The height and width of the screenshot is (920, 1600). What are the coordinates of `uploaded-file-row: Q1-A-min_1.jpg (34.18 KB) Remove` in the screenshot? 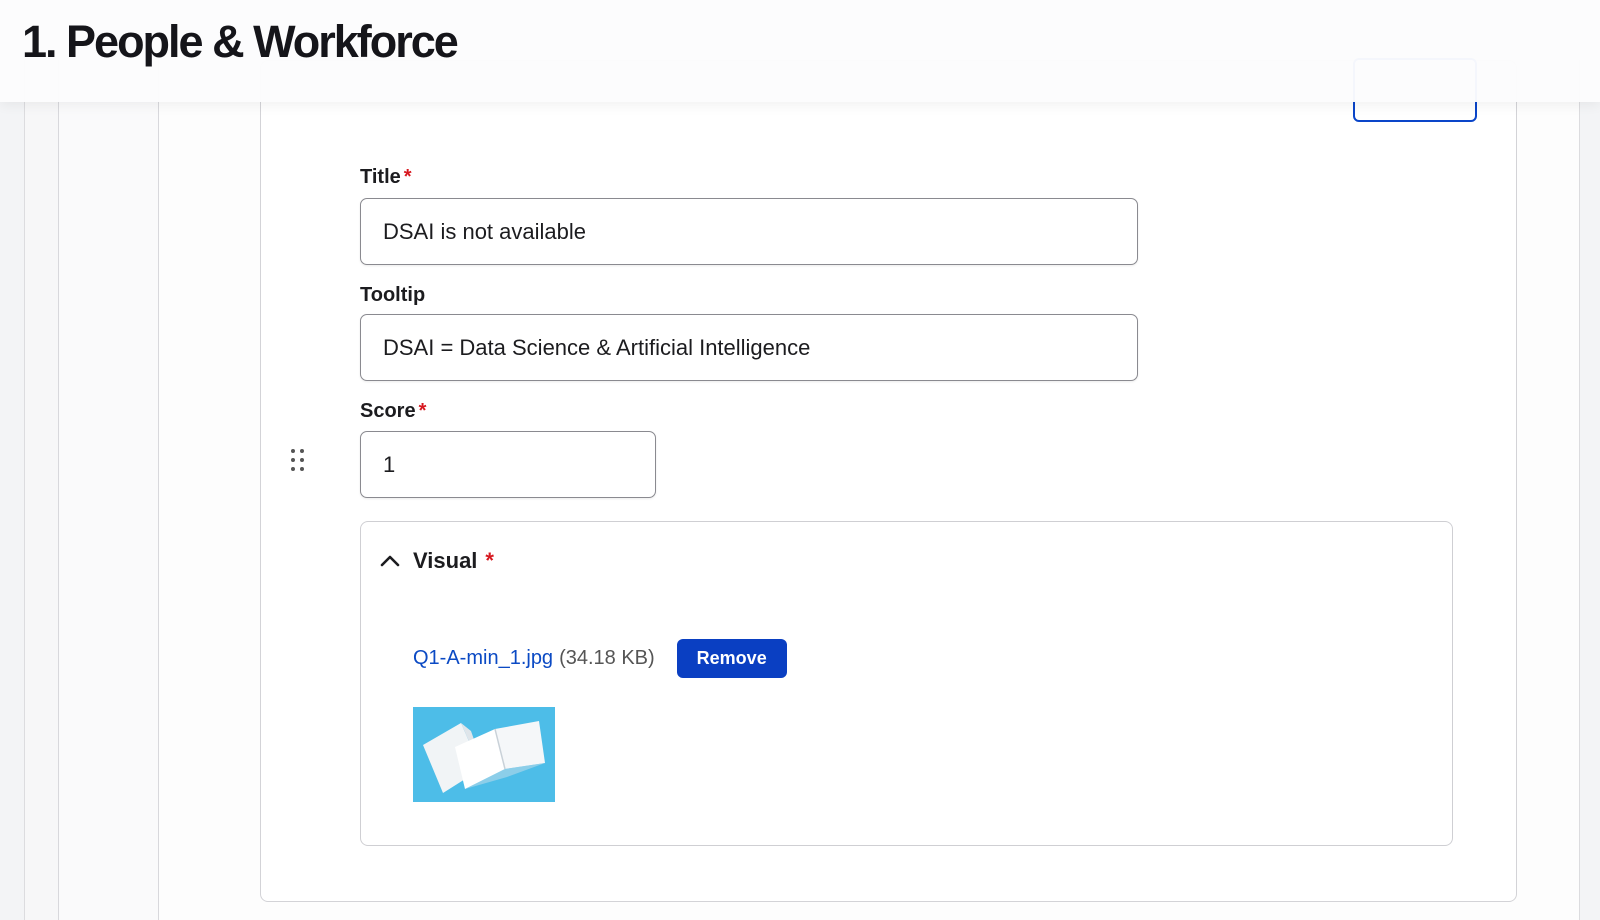 It's located at (600, 658).